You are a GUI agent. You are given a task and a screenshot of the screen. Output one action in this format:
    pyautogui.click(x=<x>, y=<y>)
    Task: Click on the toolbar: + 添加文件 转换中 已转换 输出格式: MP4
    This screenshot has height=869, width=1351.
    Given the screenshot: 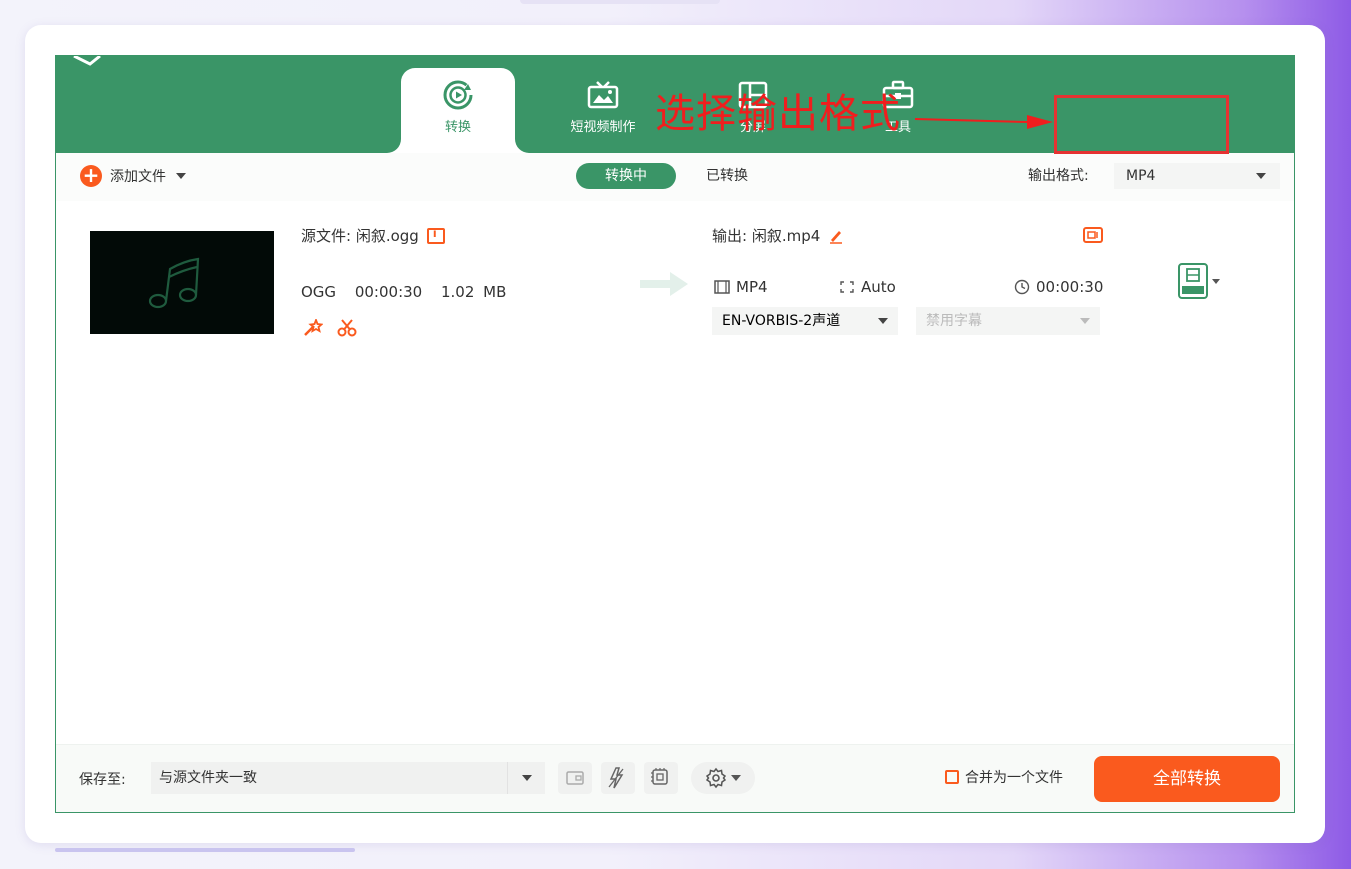 What is the action you would take?
    pyautogui.click(x=675, y=177)
    